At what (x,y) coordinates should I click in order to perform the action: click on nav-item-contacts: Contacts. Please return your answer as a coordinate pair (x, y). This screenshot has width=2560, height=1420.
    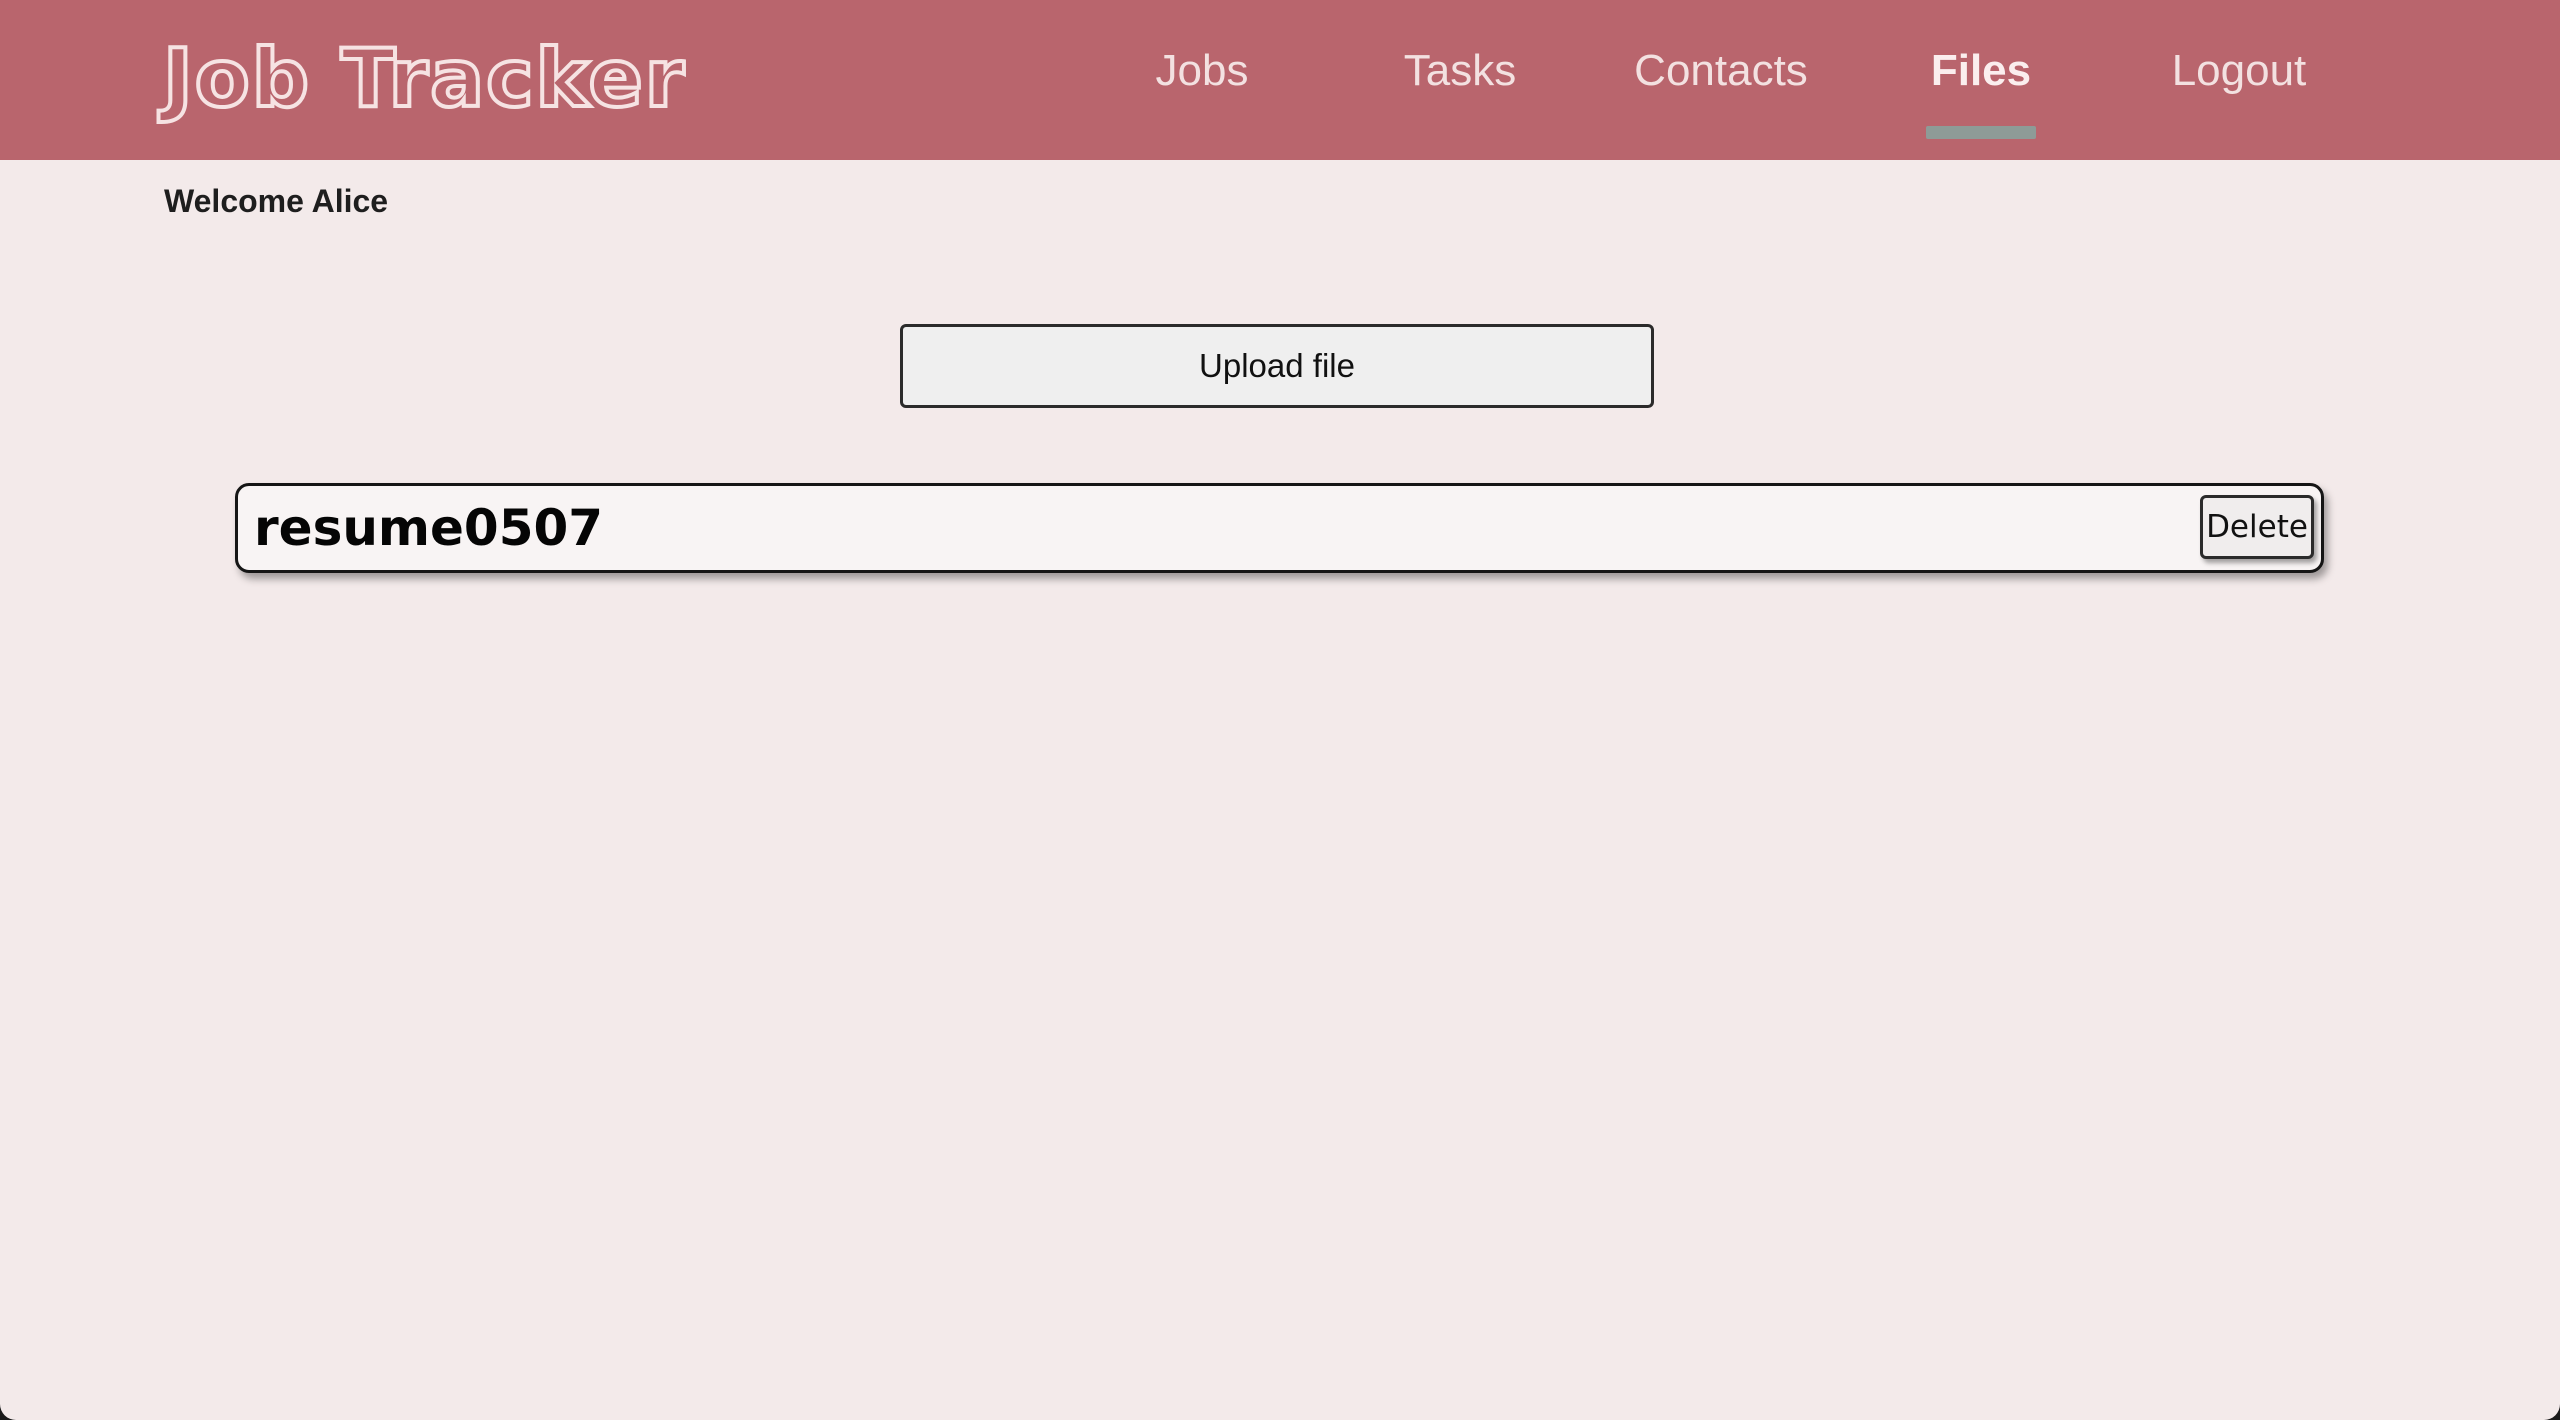
    Looking at the image, I should click on (1721, 71).